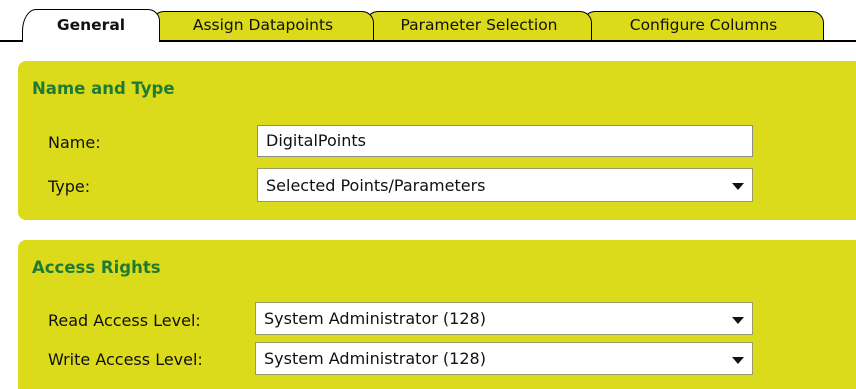 This screenshot has height=389, width=856. Describe the element at coordinates (103, 88) in the screenshot. I see `section-title: Name and Type` at that location.